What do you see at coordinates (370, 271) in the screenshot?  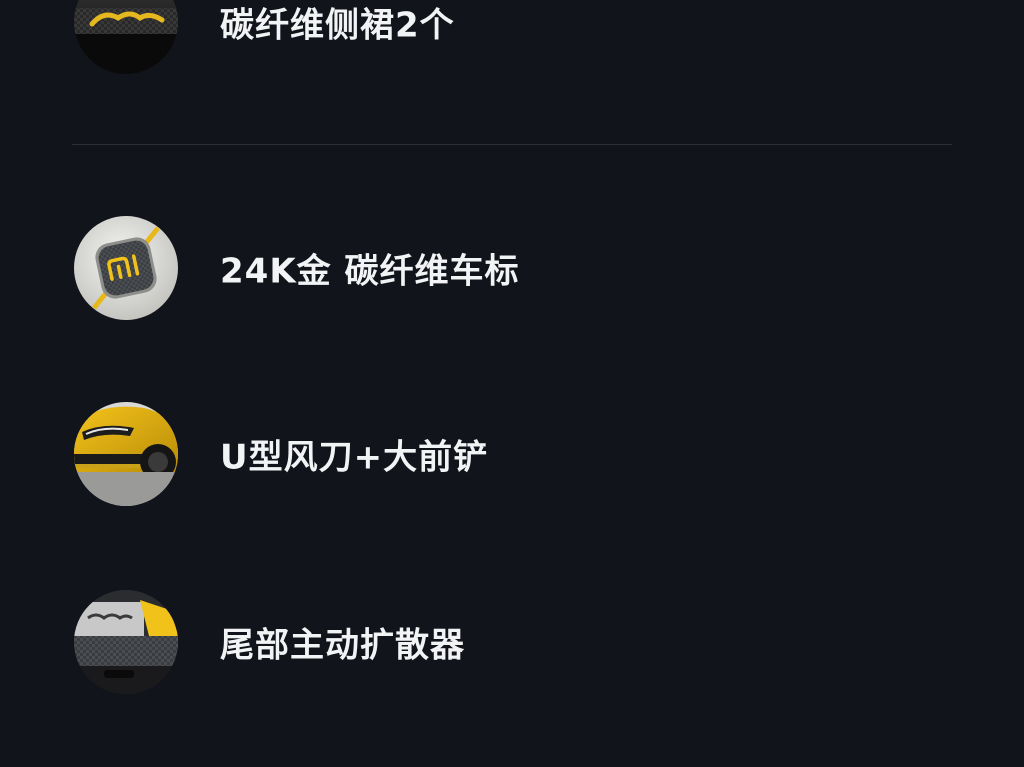 I see `feature-label: 24K金 碳纤维车标` at bounding box center [370, 271].